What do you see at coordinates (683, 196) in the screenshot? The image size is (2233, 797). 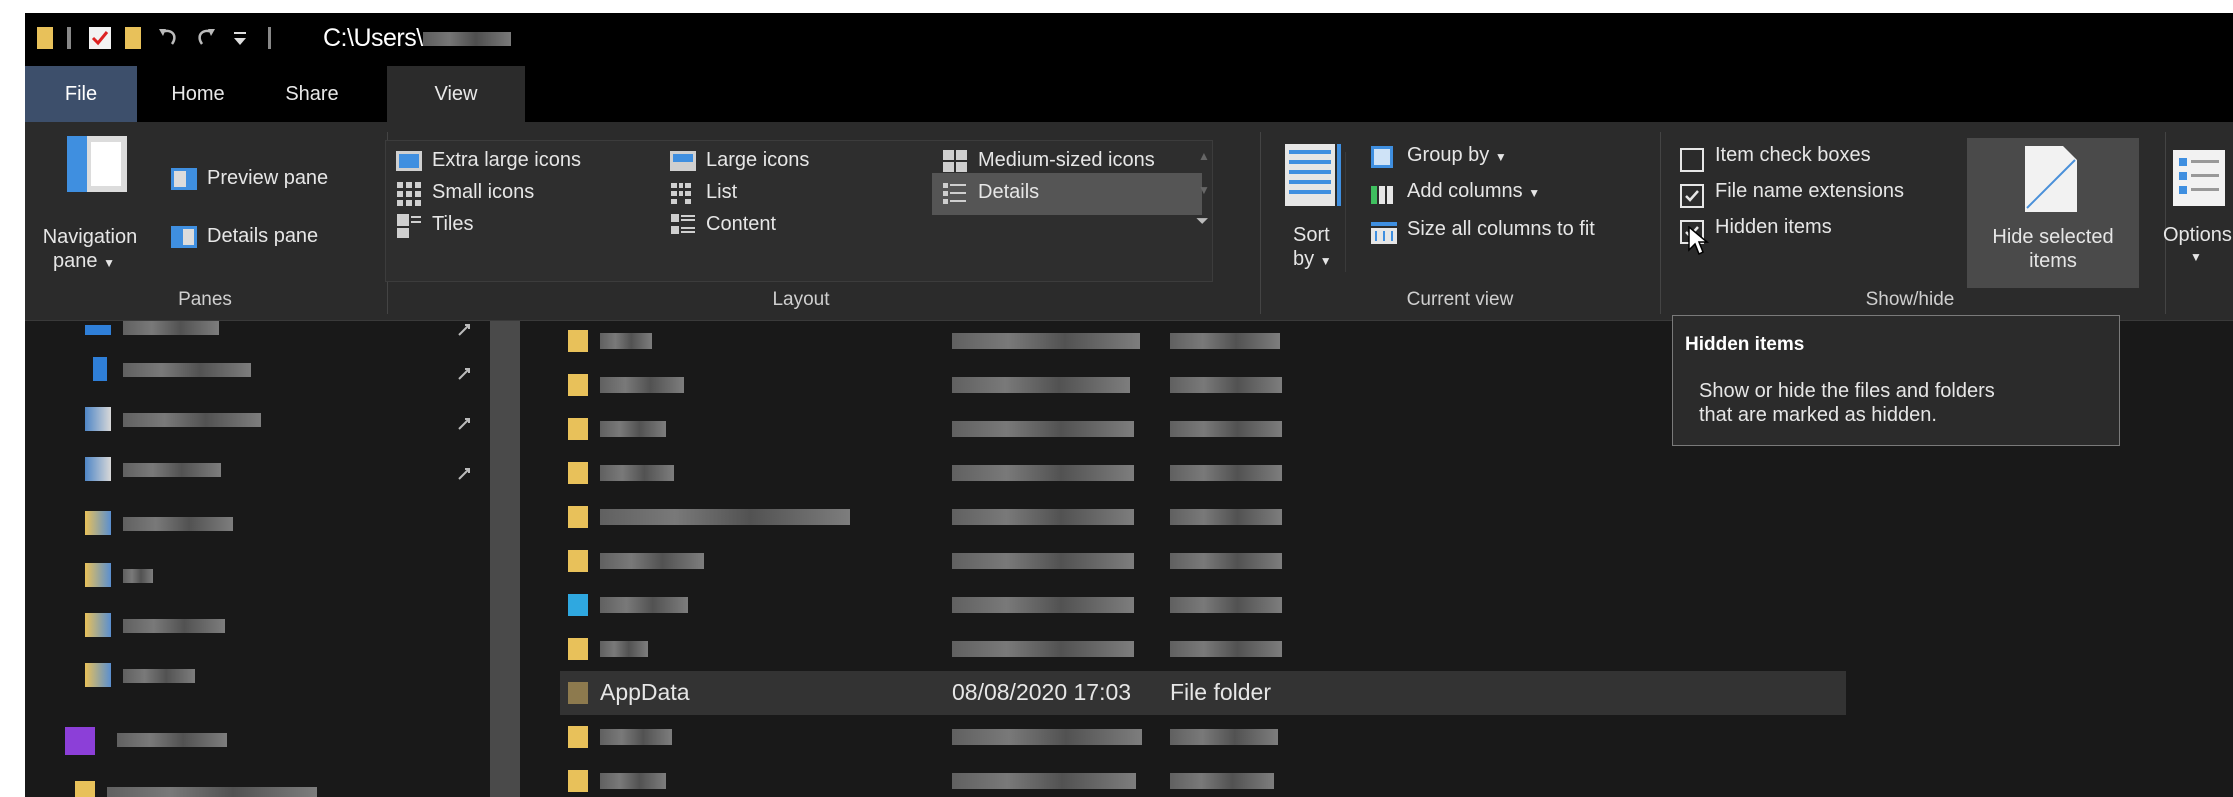 I see `list-icon` at bounding box center [683, 196].